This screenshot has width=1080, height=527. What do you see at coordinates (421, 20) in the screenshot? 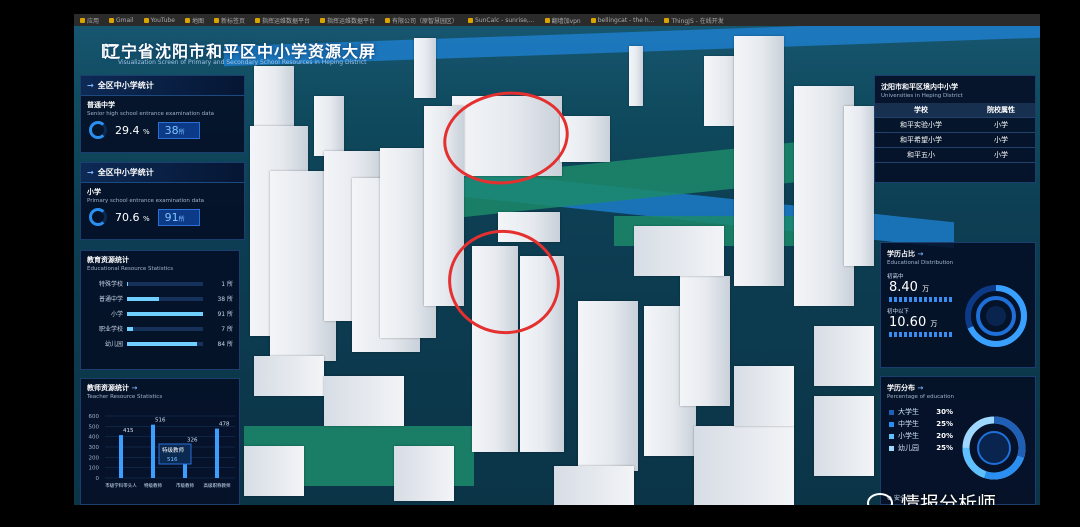
I see `bookmark-item: 有限公司（原智慧园区）` at bounding box center [421, 20].